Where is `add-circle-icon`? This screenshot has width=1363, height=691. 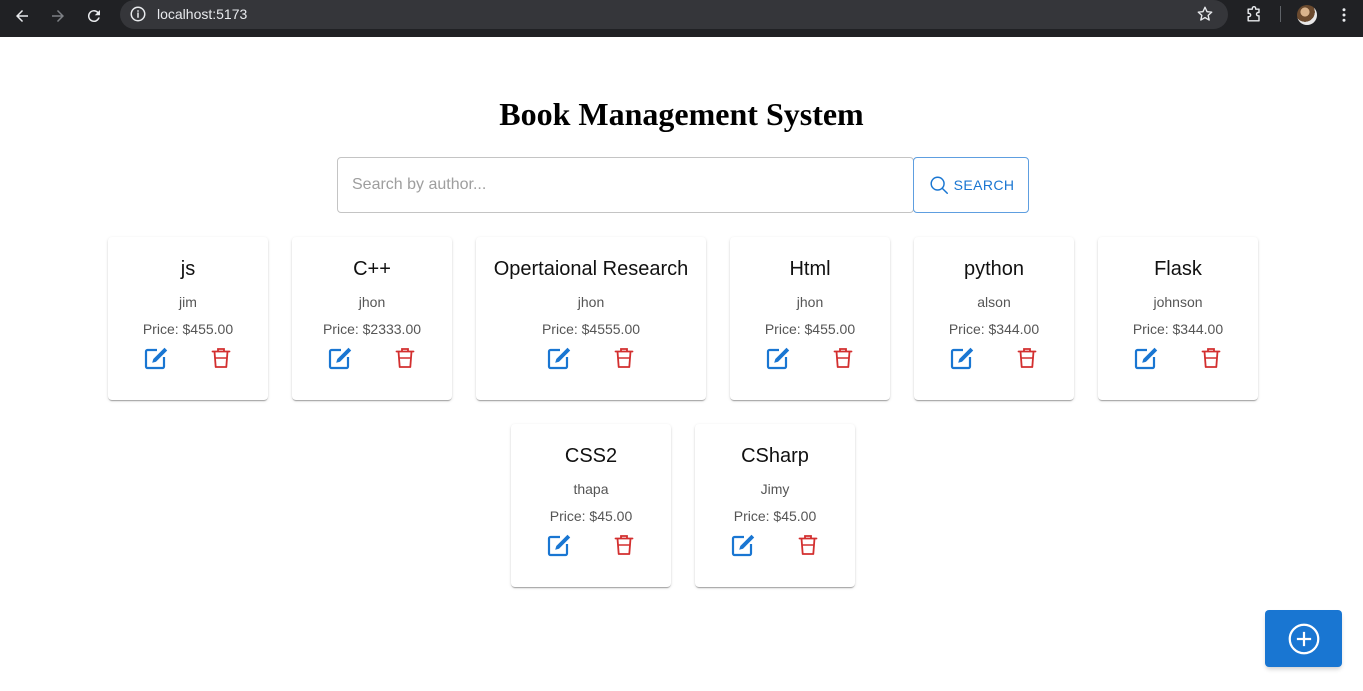
add-circle-icon is located at coordinates (1303, 638).